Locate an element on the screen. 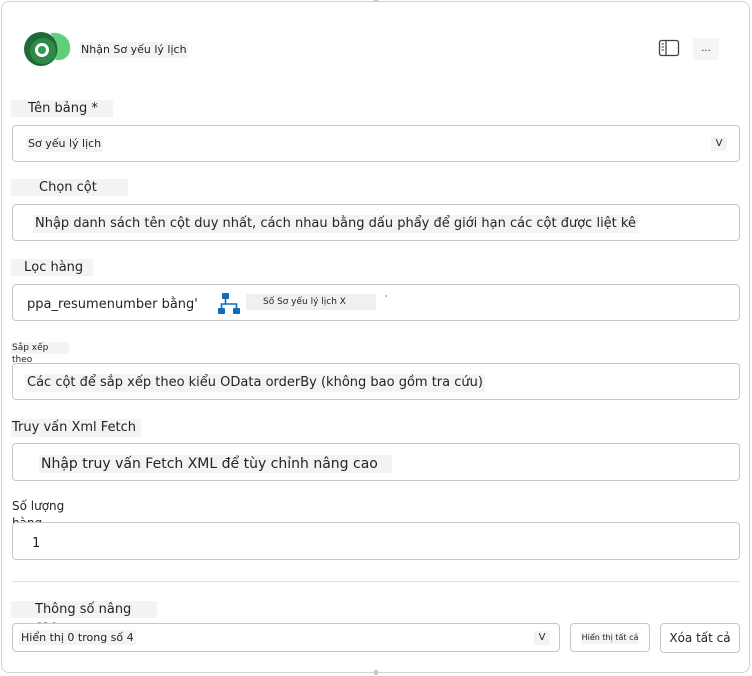 The width and height of the screenshot is (752, 676). dynamic-content-icon is located at coordinates (229, 303).